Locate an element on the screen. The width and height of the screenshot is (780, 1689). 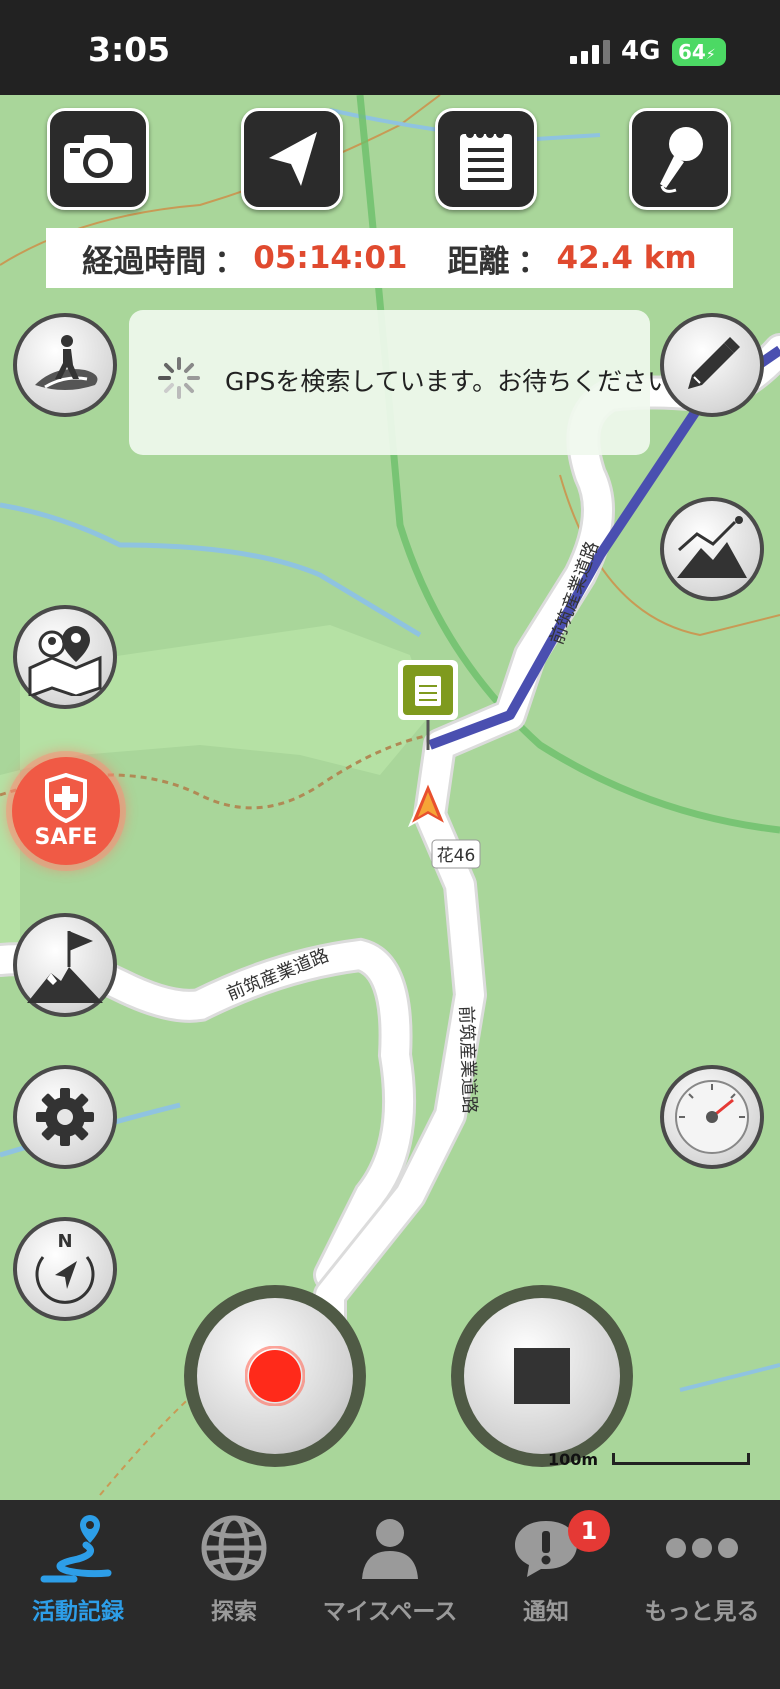
person-icon is located at coordinates (390, 1549).